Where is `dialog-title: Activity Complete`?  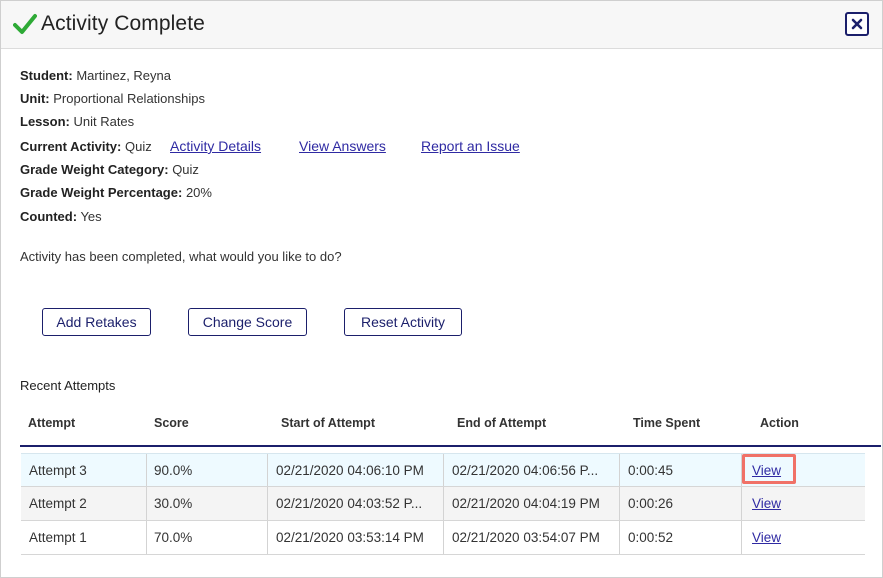 dialog-title: Activity Complete is located at coordinates (123, 23).